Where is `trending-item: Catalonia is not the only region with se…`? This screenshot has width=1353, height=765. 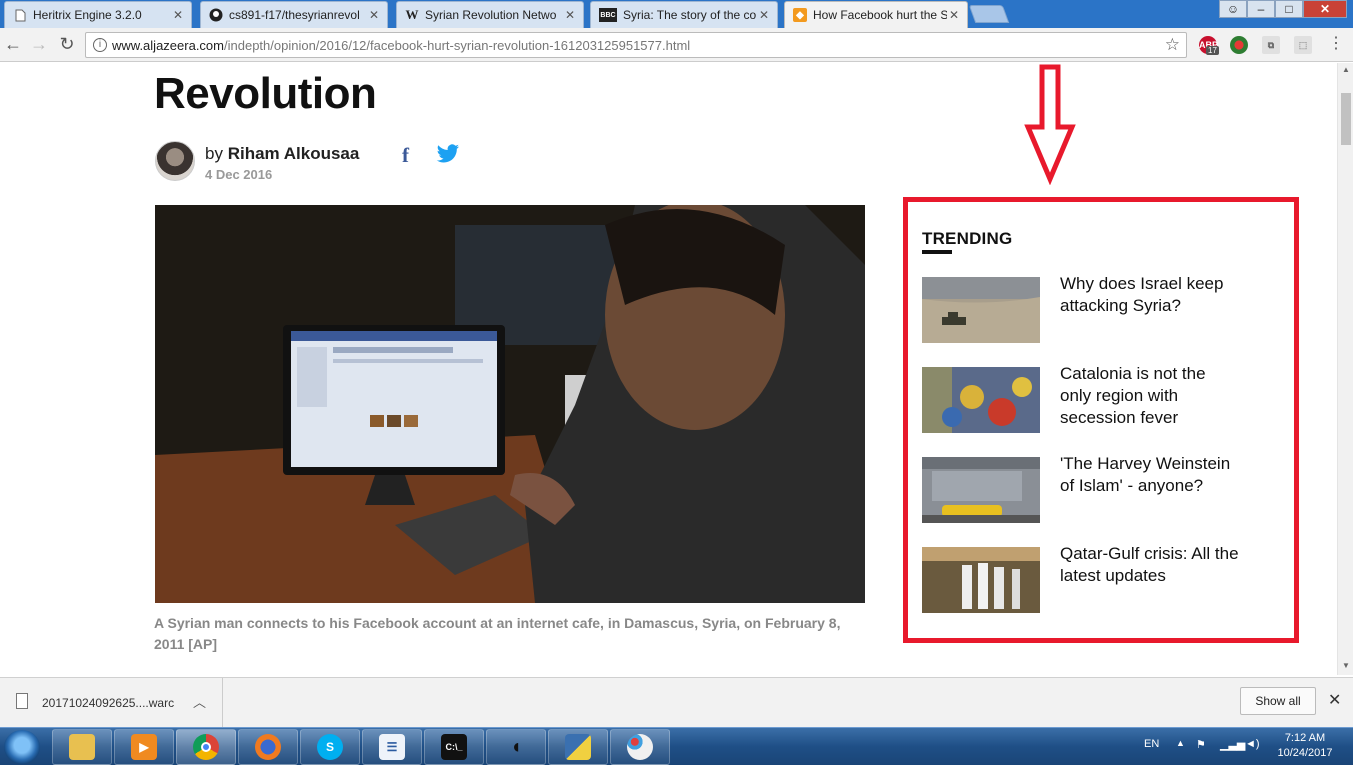 trending-item: Catalonia is not the only region with se… is located at coordinates (1082, 398).